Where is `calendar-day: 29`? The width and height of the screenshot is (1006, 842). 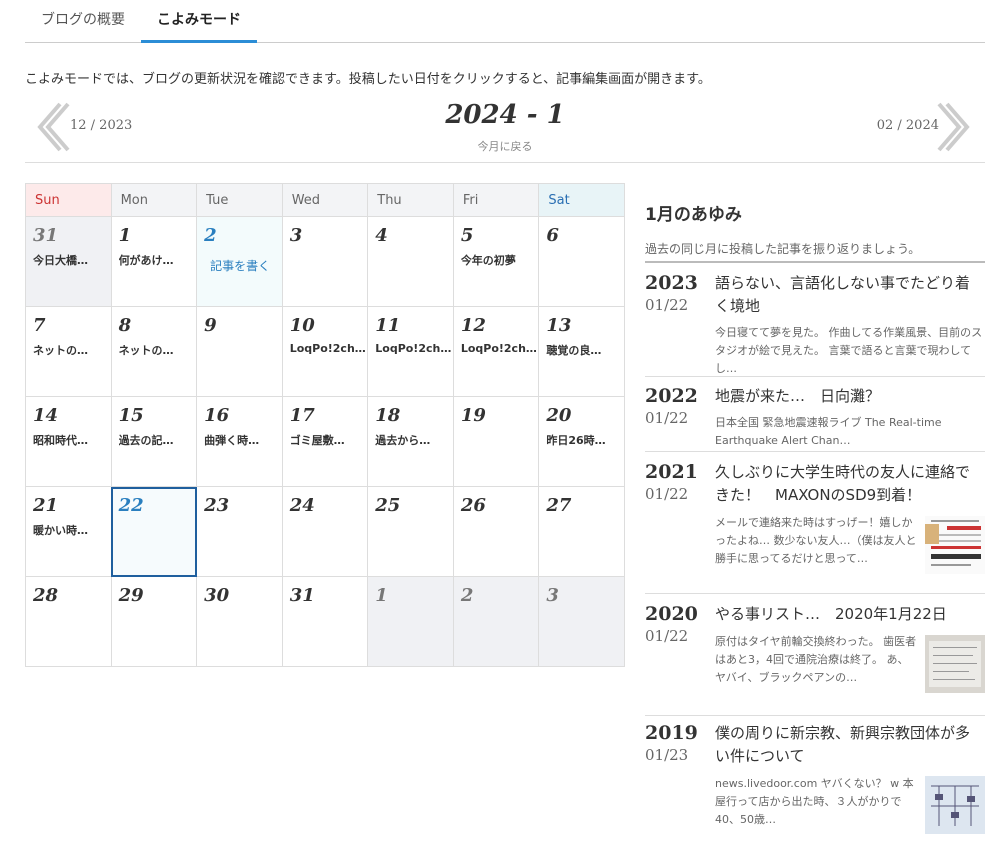
calendar-day: 29 is located at coordinates (154, 621).